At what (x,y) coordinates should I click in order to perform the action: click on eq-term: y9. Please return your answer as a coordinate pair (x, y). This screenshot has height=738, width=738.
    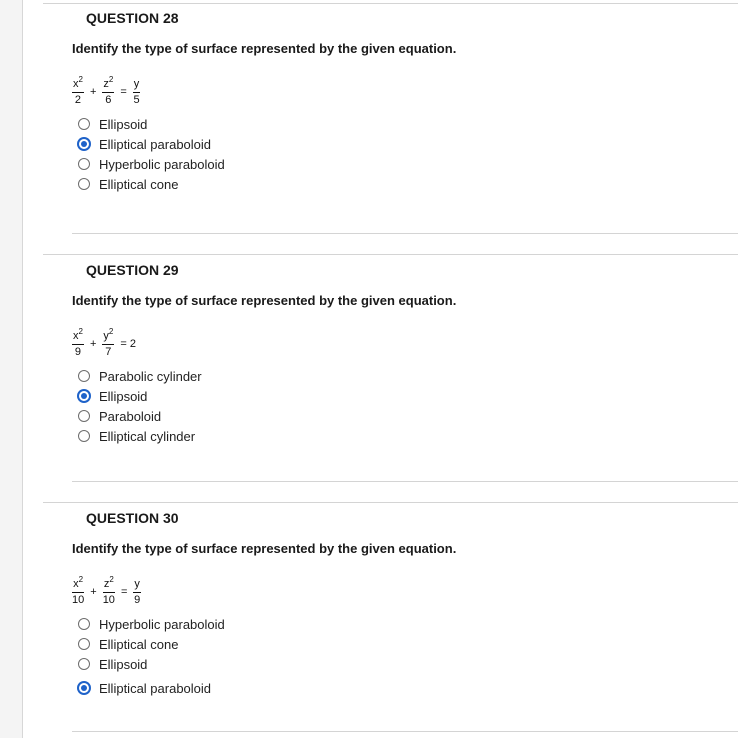
    Looking at the image, I should click on (137, 591).